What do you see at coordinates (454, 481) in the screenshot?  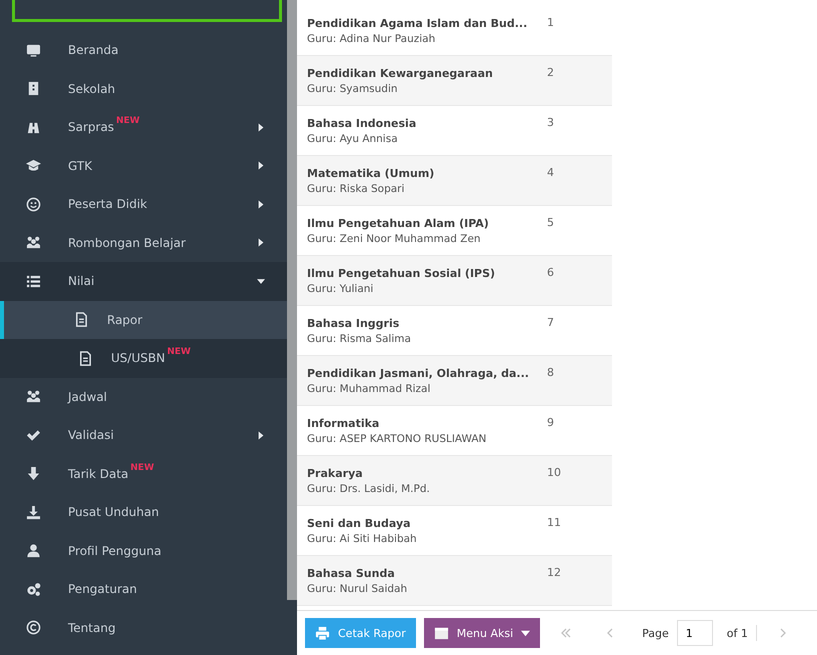 I see `subject-row: Prakarya Guru: Drs. Lasidi, M.Pd. 10` at bounding box center [454, 481].